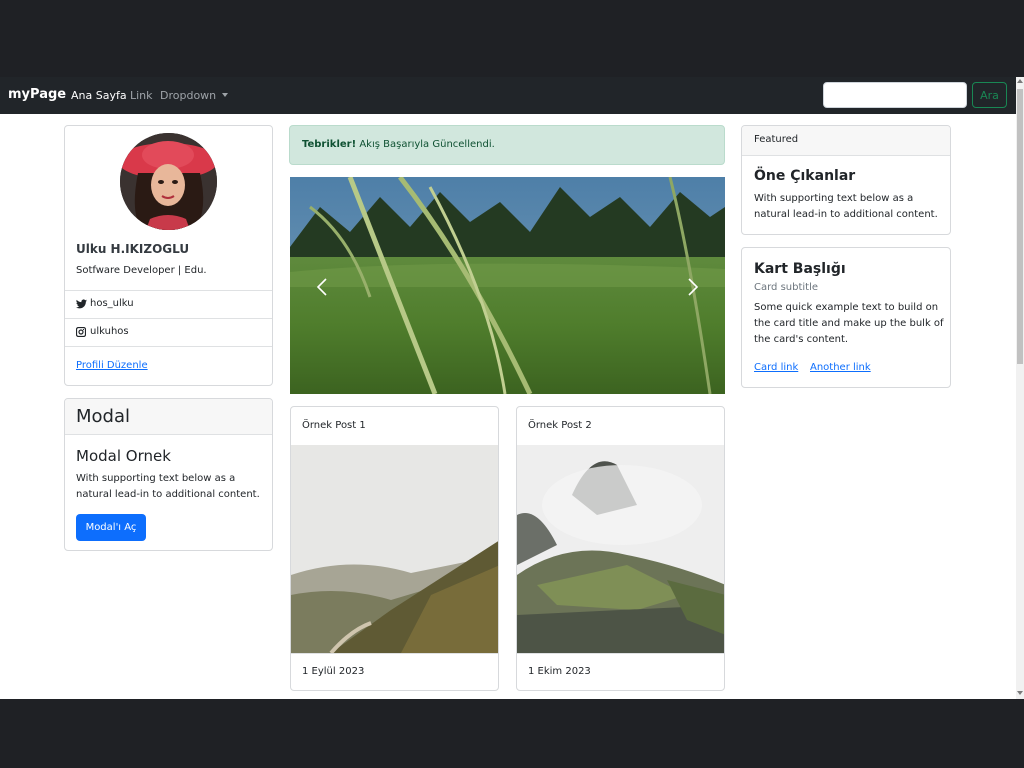 The height and width of the screenshot is (768, 1024). What do you see at coordinates (156, 478) in the screenshot?
I see `modal-card-text: With supporting text below as a` at bounding box center [156, 478].